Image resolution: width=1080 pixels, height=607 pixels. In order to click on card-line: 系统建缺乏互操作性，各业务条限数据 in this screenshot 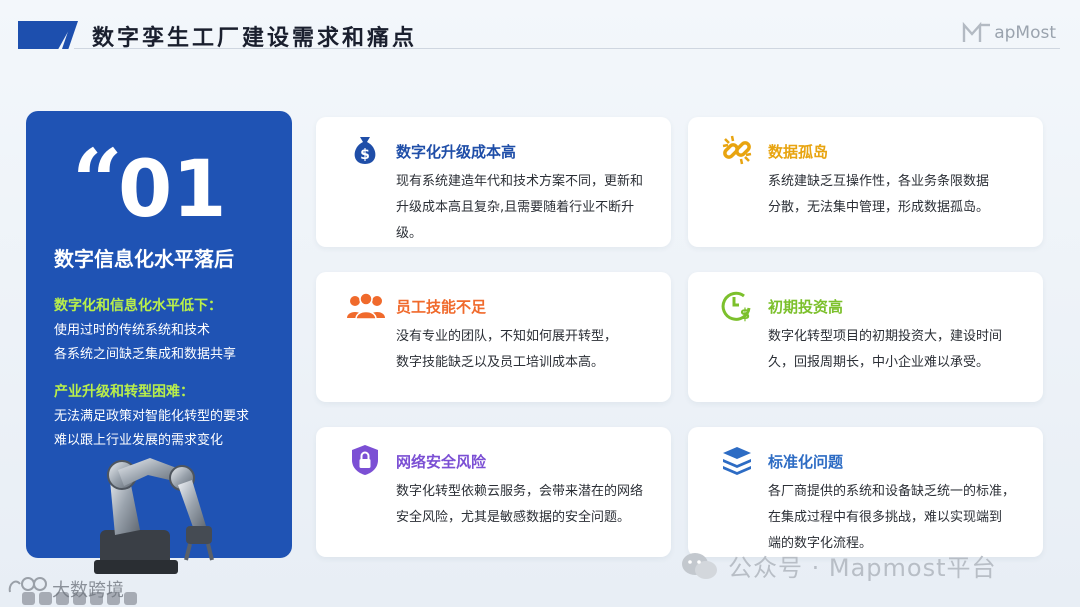, I will do `click(879, 181)`.